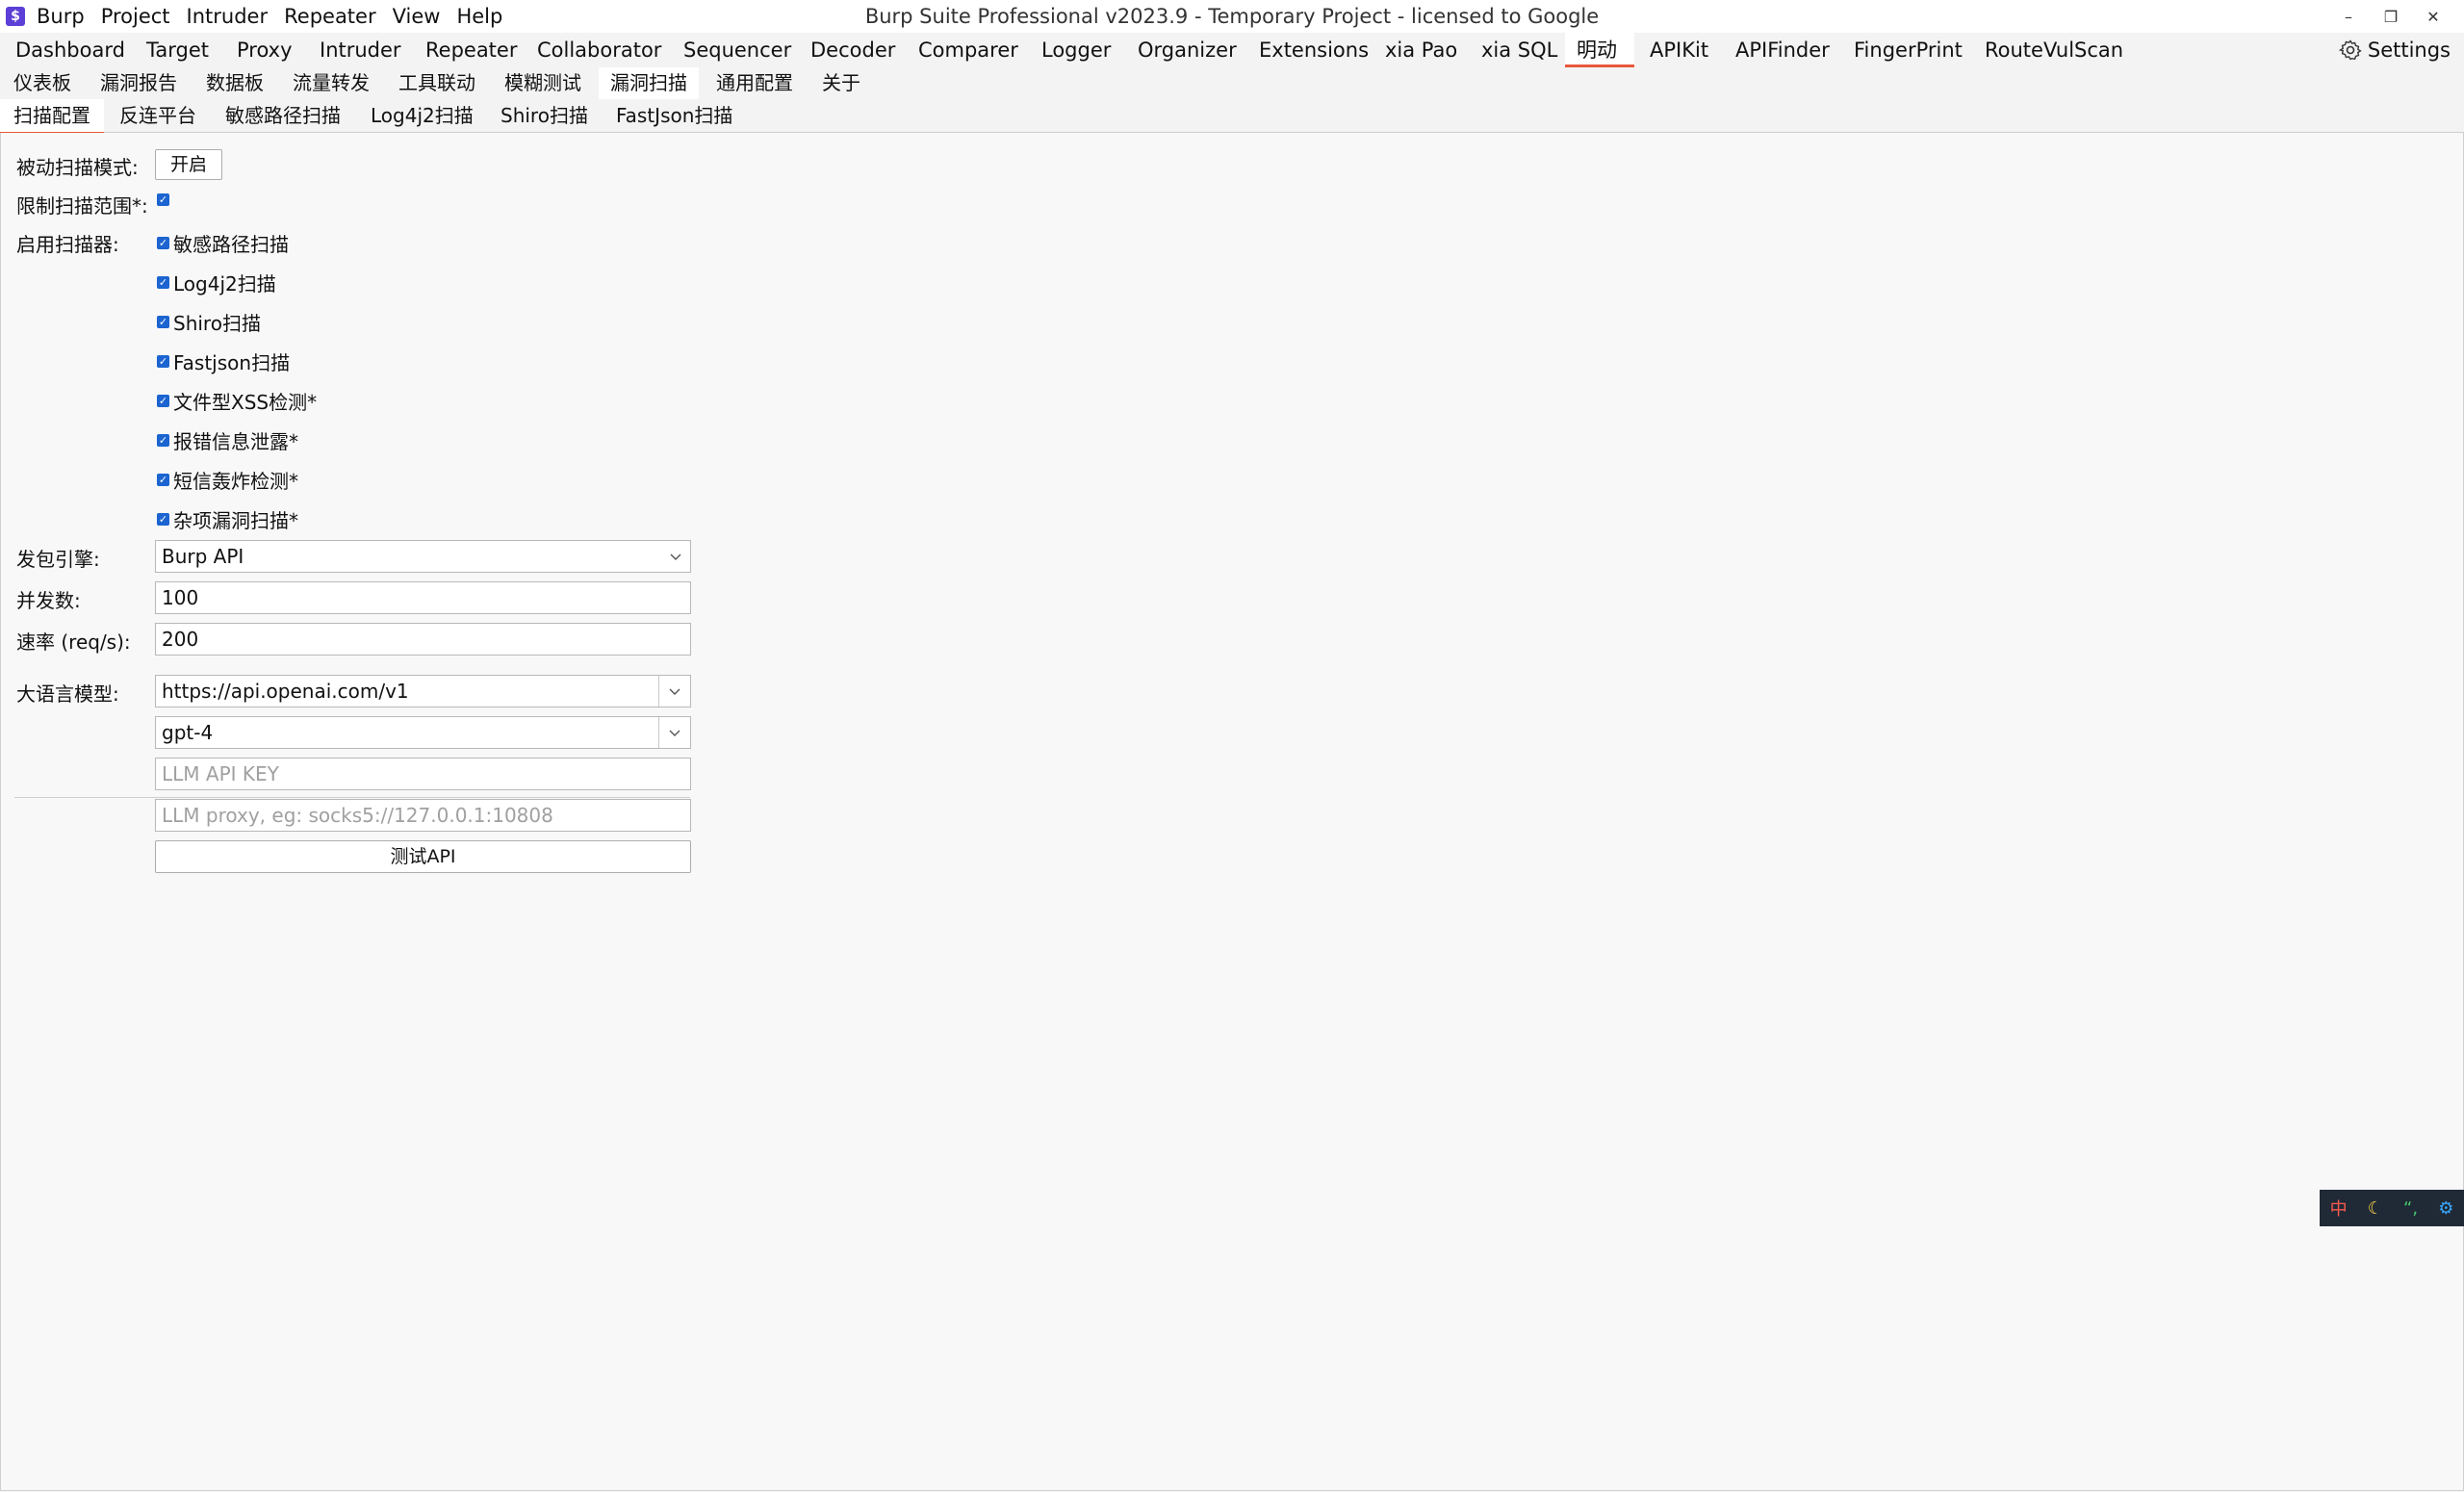  I want to click on window-controls: – ❐ ✕, so click(2390, 16).